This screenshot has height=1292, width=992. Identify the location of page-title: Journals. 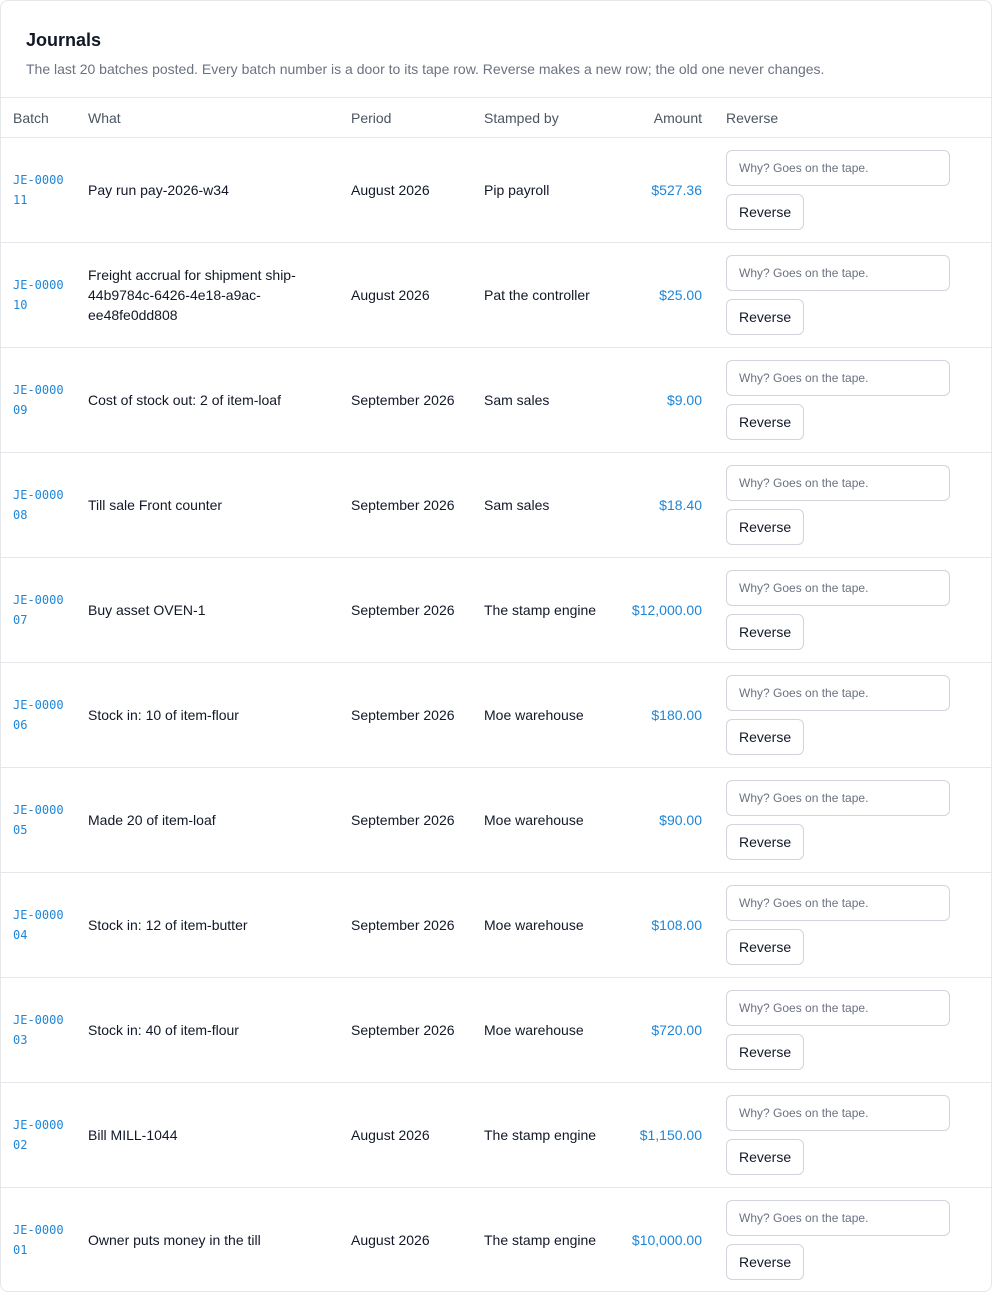
(64, 40).